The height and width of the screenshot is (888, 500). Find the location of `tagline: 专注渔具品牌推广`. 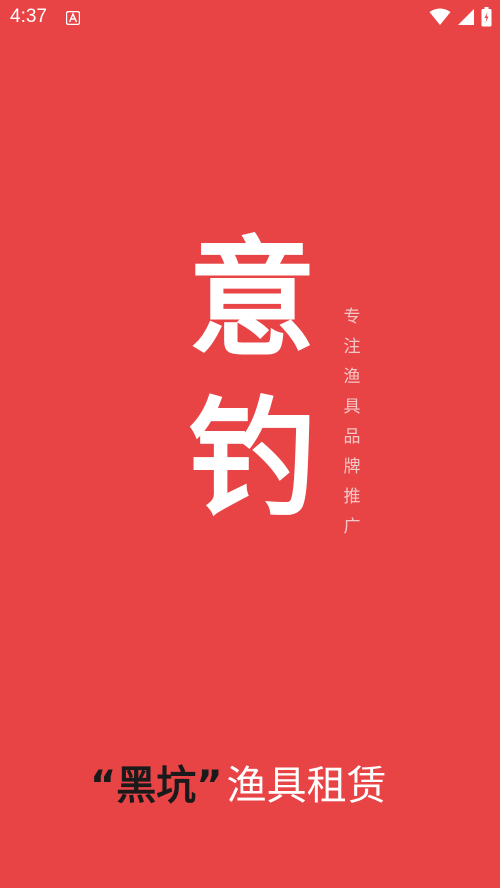

tagline: 专注渔具品牌推广 is located at coordinates (352, 422).